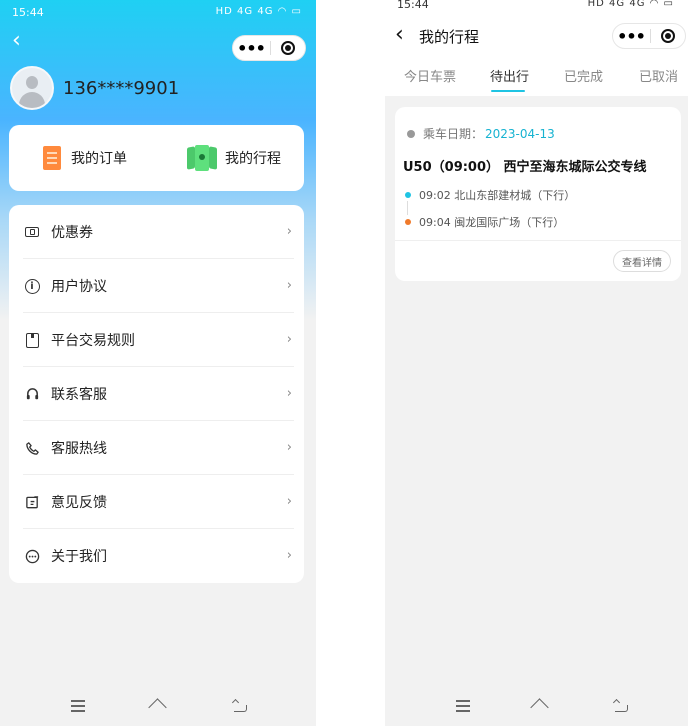 This screenshot has width=688, height=726. Describe the element at coordinates (32, 100) in the screenshot. I see `avatar-body-icon` at that location.